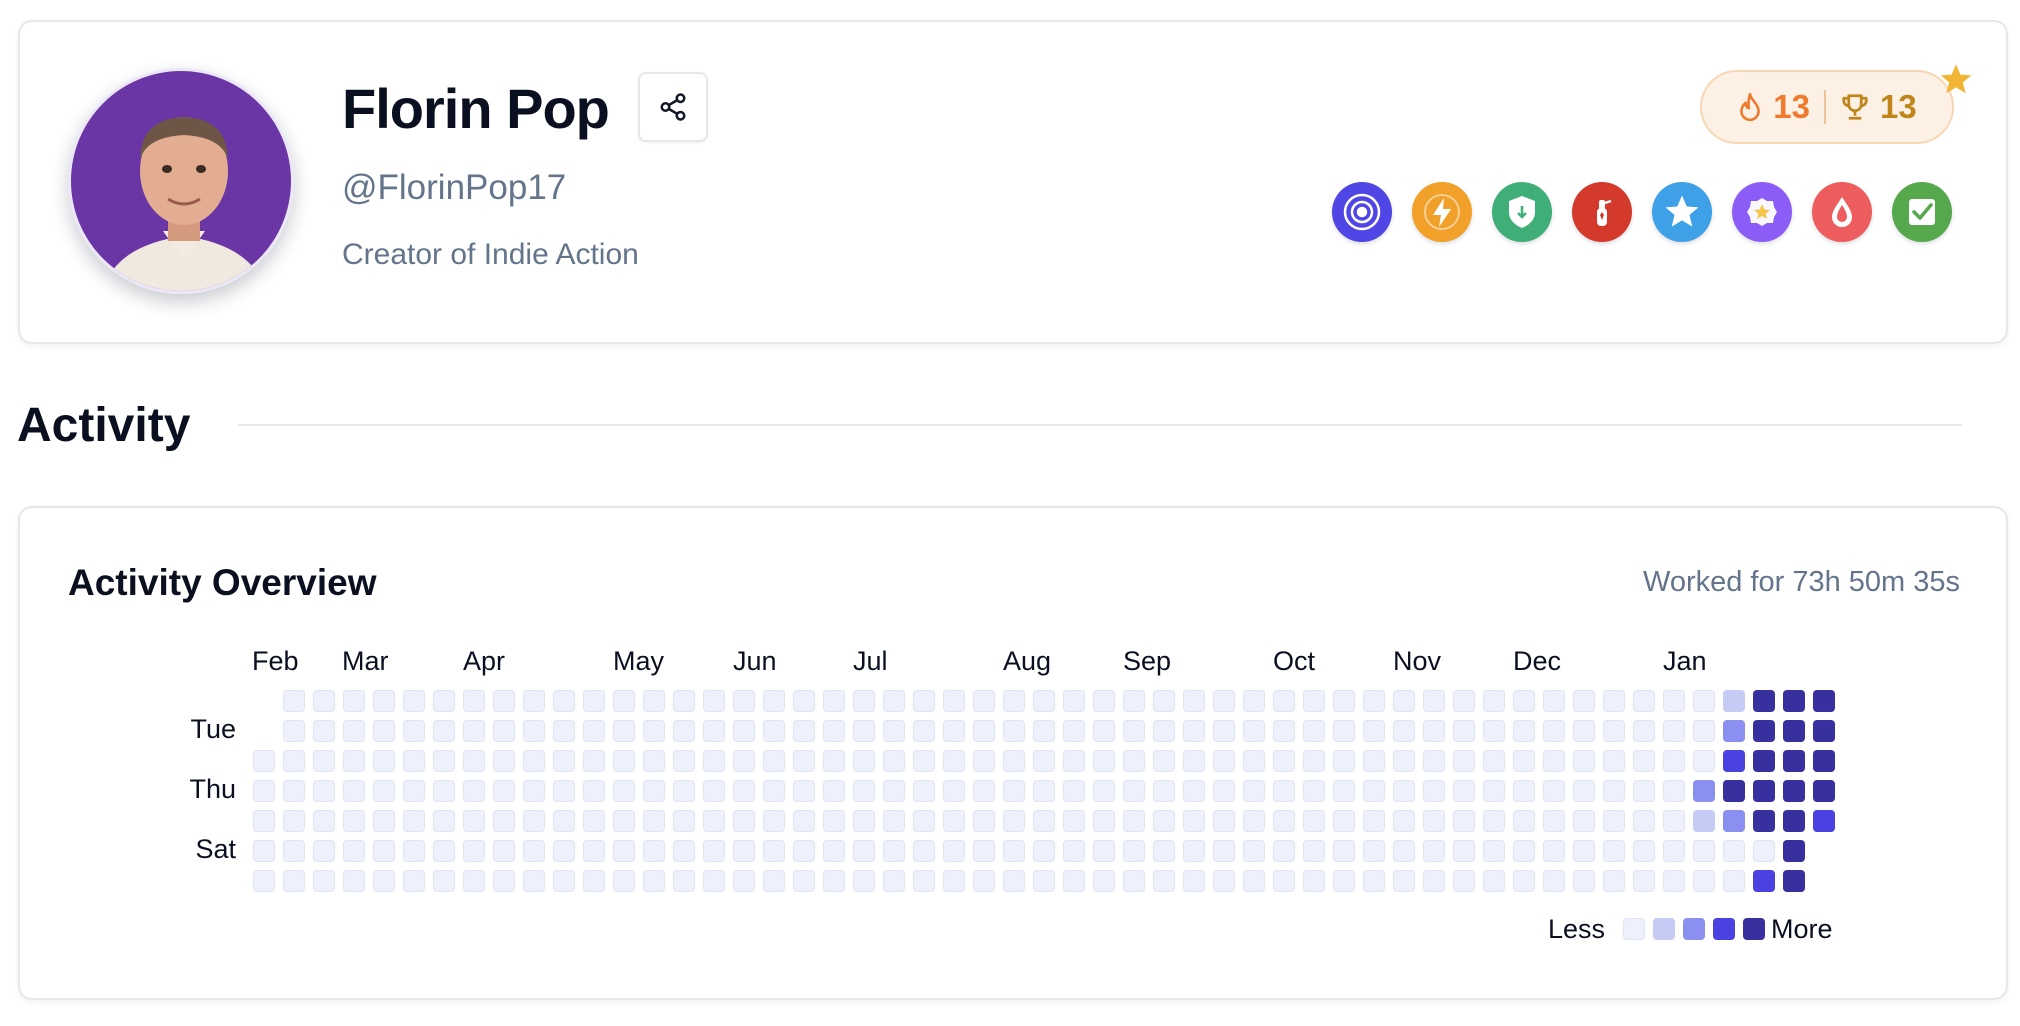 Image resolution: width=2020 pixels, height=1026 pixels. Describe the element at coordinates (1827, 107) in the screenshot. I see `stats-pill: 13 13` at that location.